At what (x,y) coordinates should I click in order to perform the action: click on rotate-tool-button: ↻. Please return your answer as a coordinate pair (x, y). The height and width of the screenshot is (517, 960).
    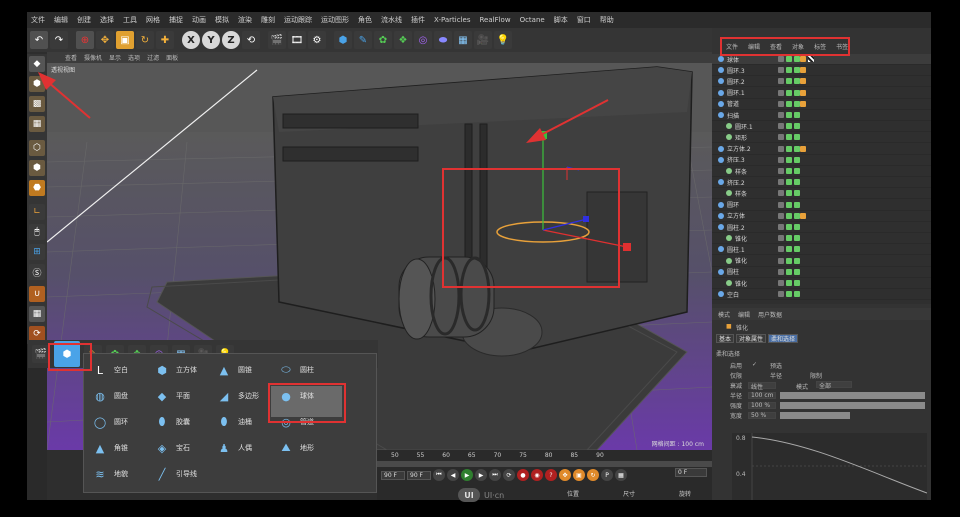
    Looking at the image, I should click on (145, 40).